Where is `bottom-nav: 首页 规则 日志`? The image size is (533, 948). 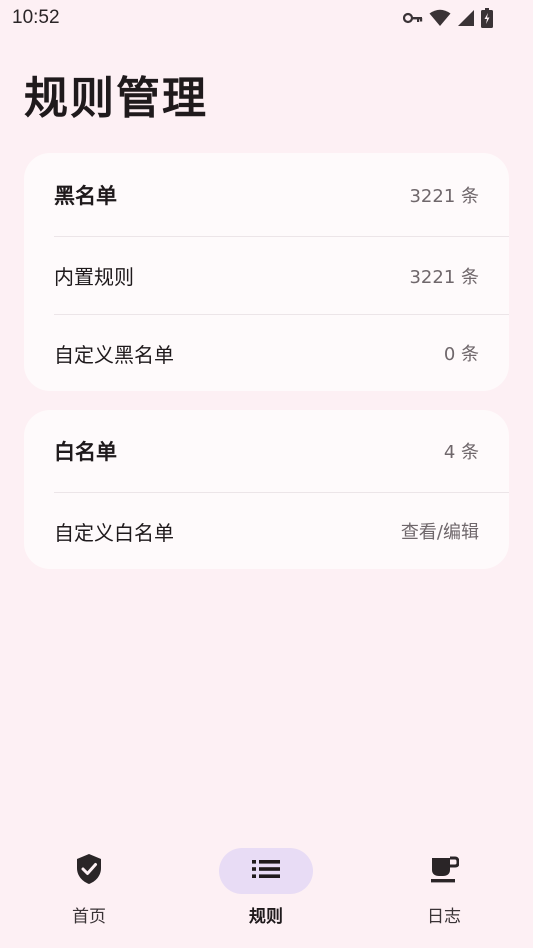
bottom-nav: 首页 规则 日志 is located at coordinates (266, 894).